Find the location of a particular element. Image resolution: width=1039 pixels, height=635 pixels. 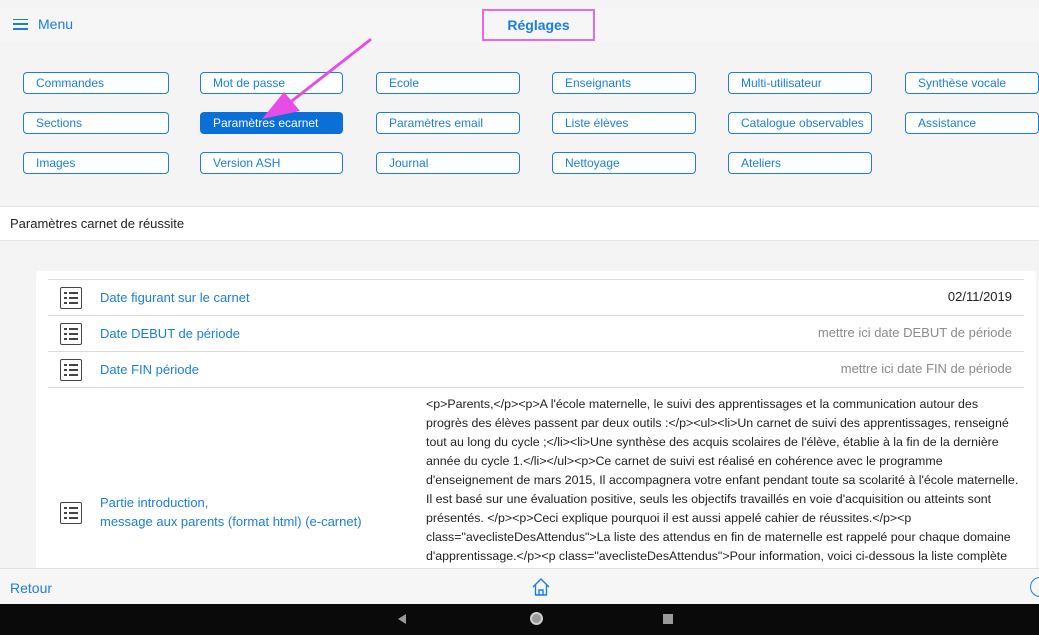

button-ecole: Ecole is located at coordinates (448, 83).